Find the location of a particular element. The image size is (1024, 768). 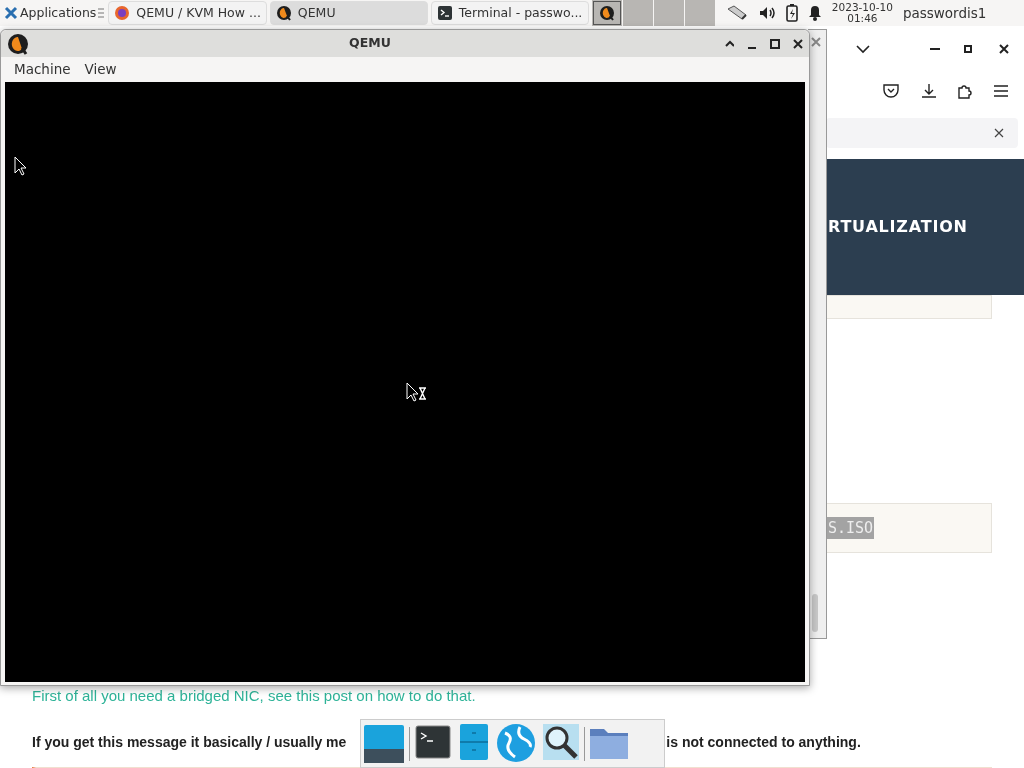

download-button is located at coordinates (929, 91).